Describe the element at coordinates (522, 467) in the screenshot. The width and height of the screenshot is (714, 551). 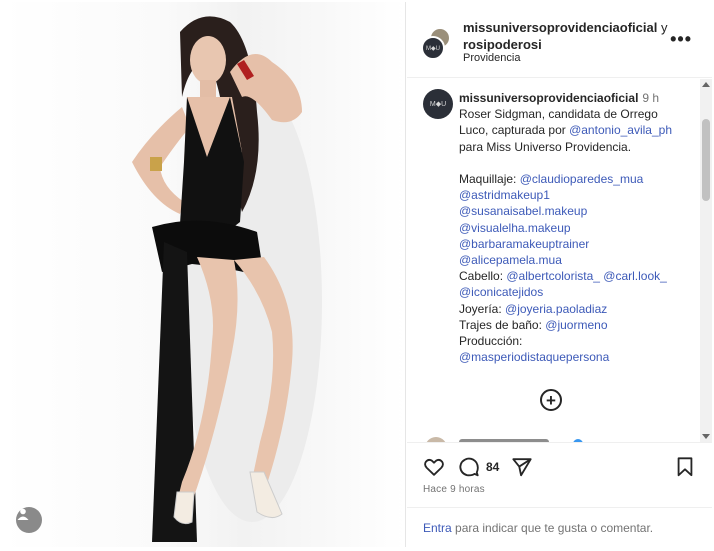
I see `share-icon` at that location.